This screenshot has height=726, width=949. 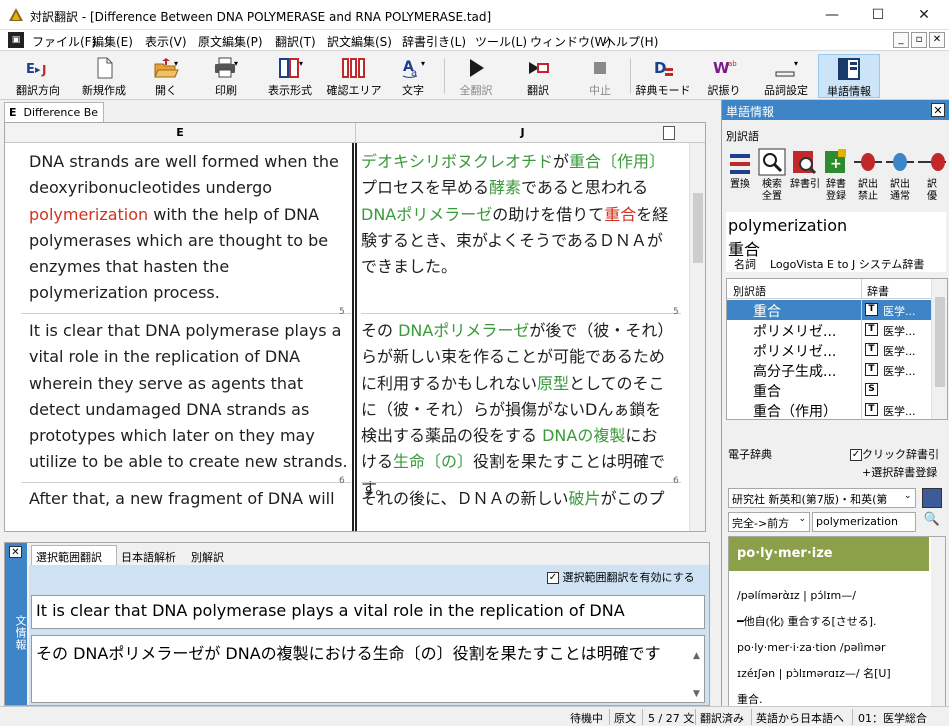 What do you see at coordinates (43, 70) in the screenshot?
I see `svg-text: J` at bounding box center [43, 70].